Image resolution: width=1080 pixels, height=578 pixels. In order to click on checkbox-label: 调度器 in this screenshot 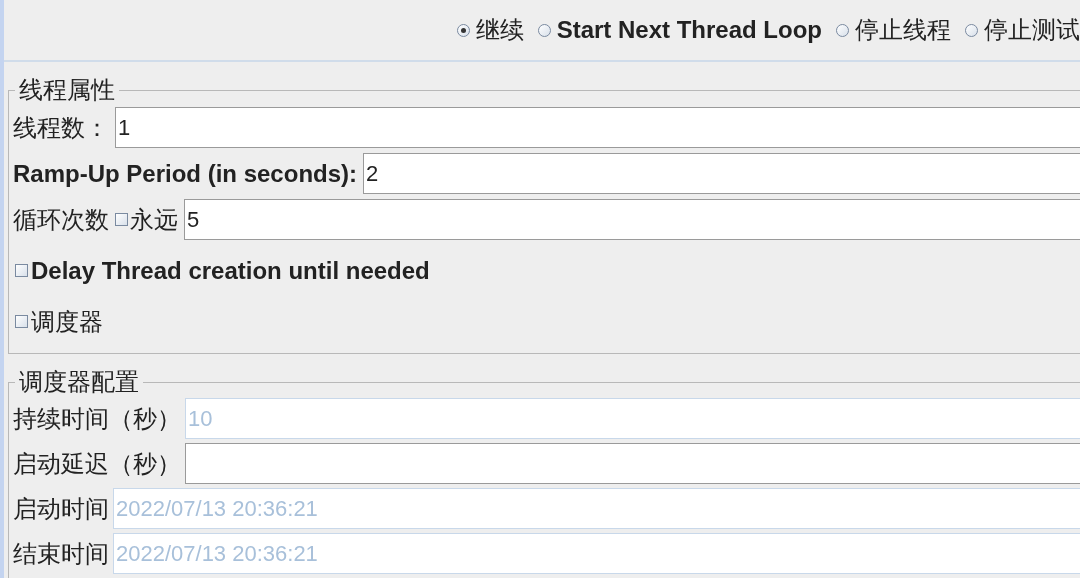, I will do `click(67, 321)`.